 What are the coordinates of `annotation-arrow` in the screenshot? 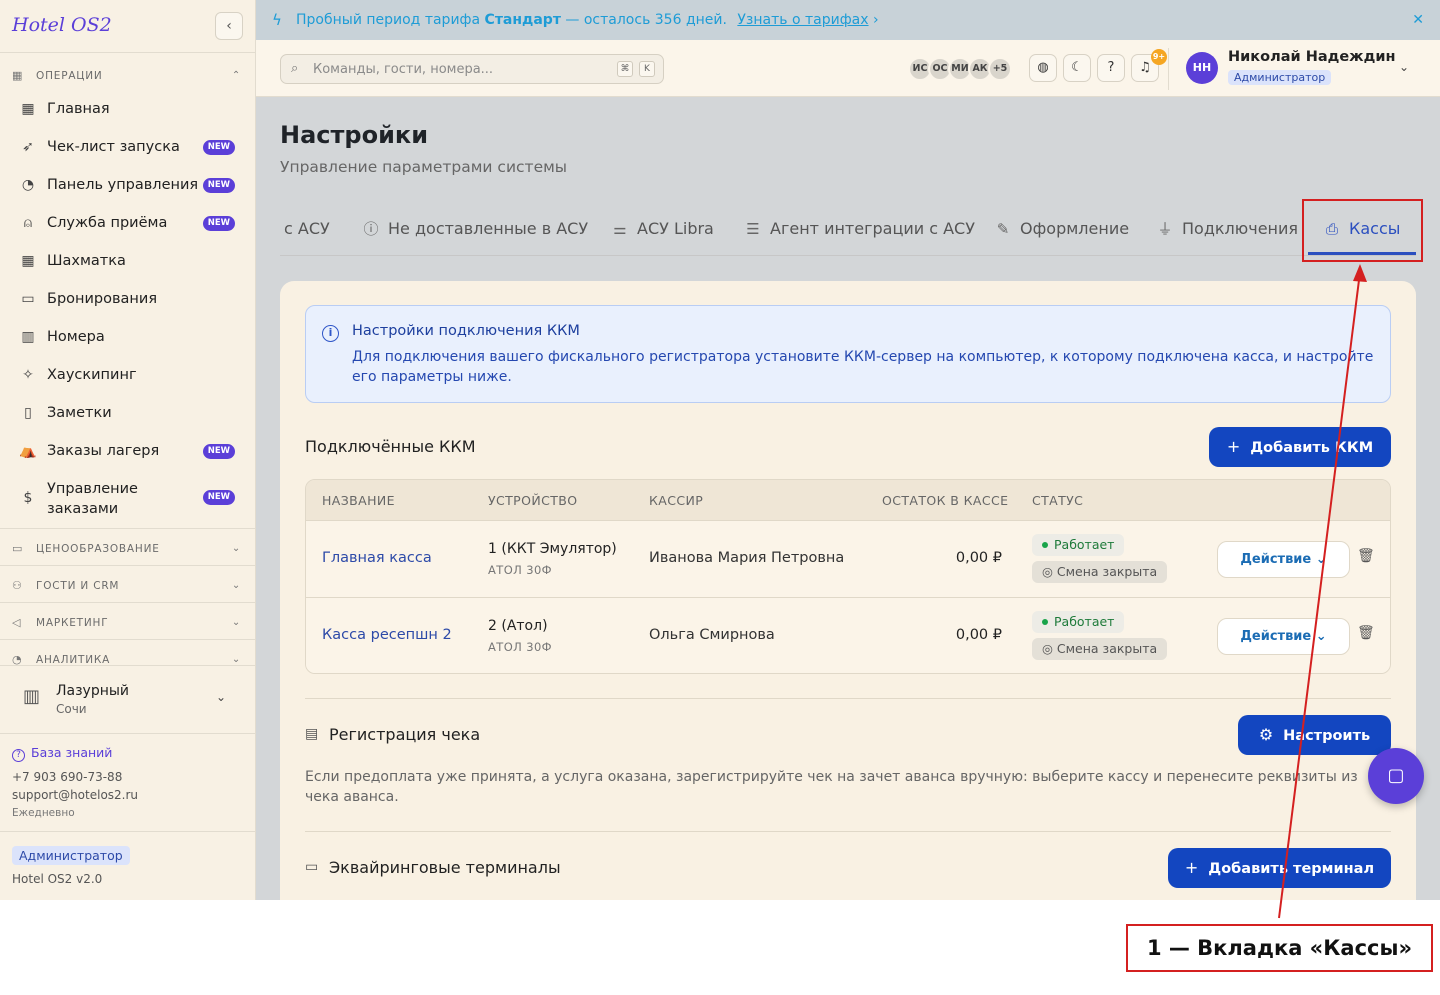 It's located at (1322, 591).